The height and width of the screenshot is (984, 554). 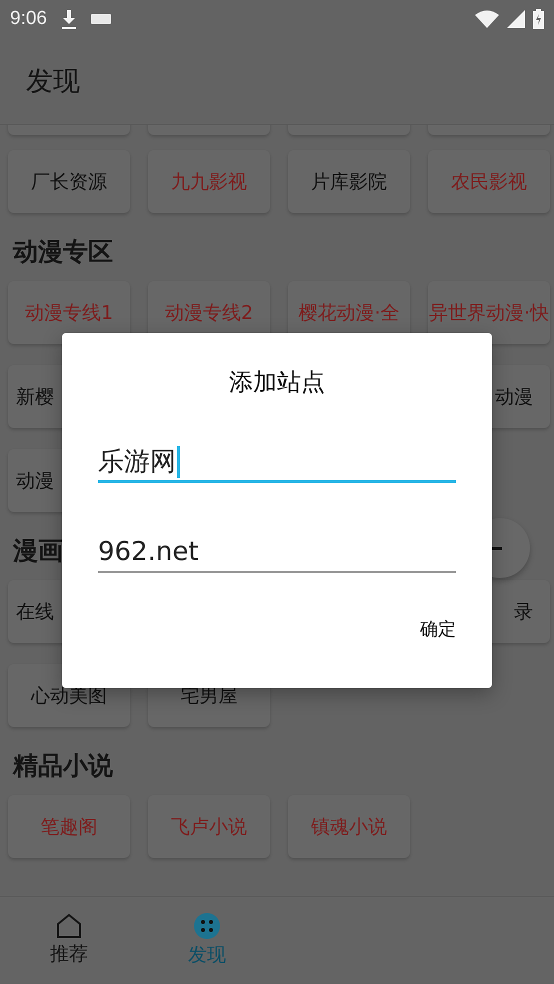 What do you see at coordinates (28, 19) in the screenshot?
I see `status-time: 9:06` at bounding box center [28, 19].